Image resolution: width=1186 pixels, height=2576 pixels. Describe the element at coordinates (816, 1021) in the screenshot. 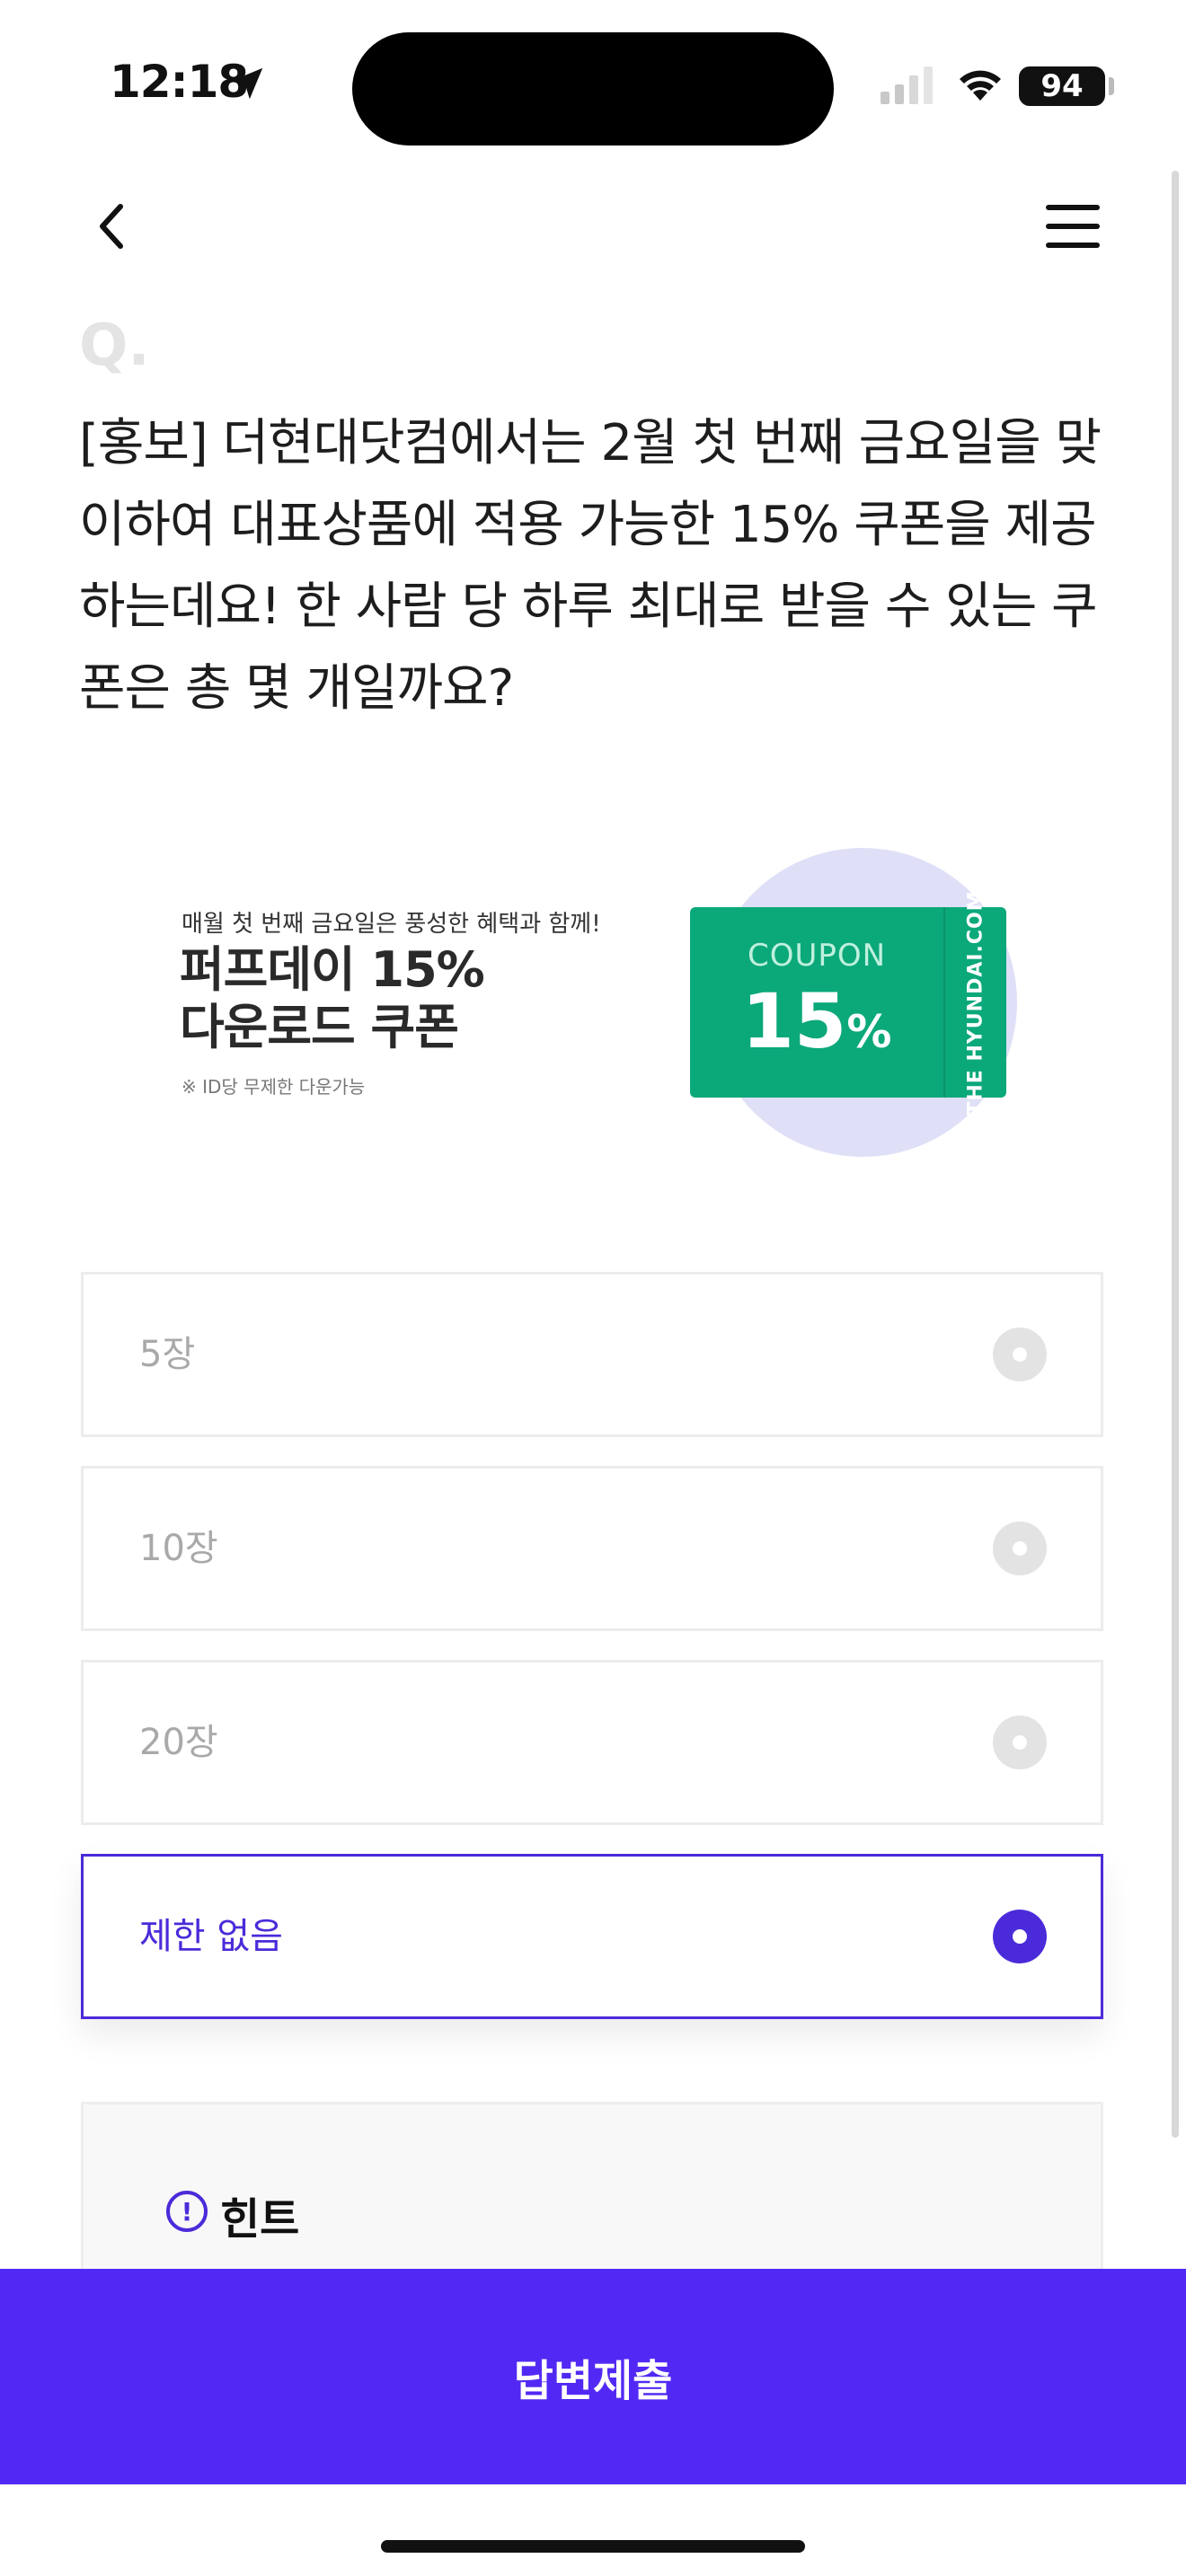

I see `coupon-value: 15%` at that location.